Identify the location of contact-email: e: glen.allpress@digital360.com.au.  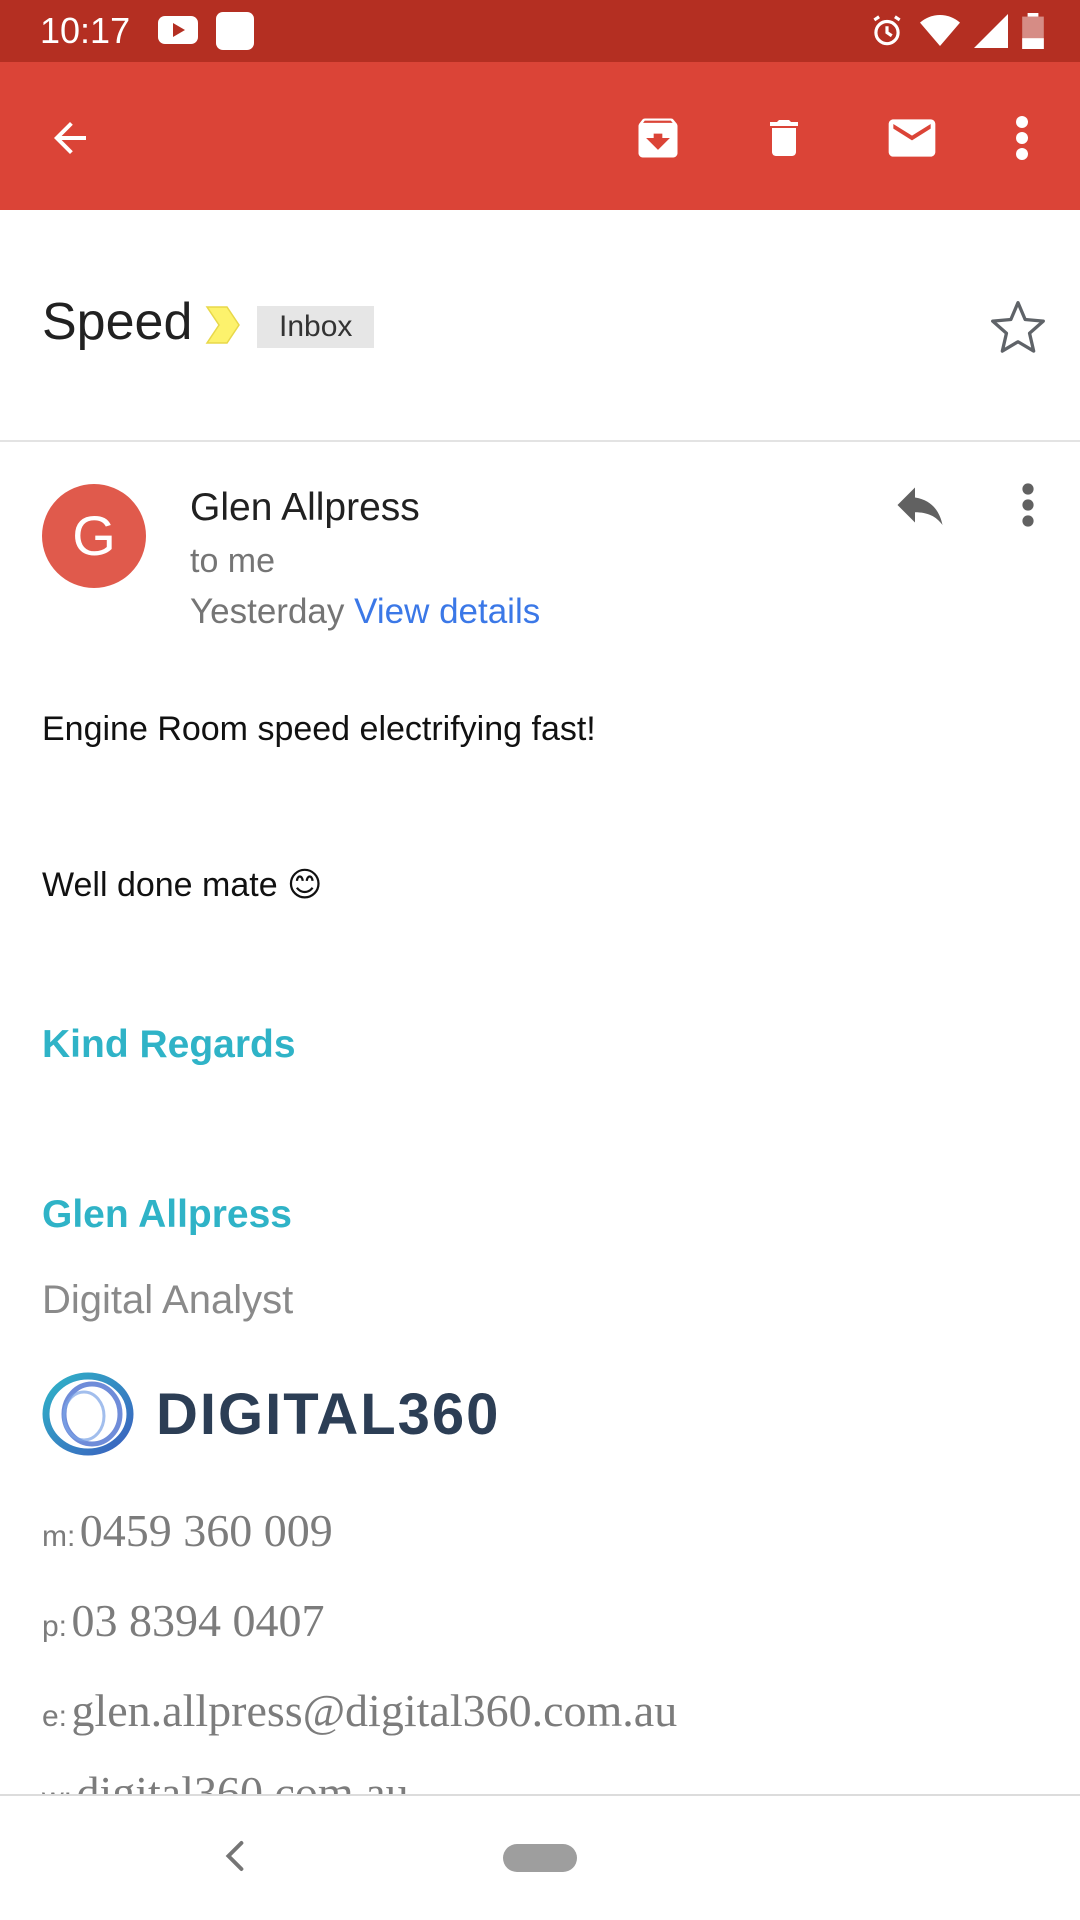
(359, 1710).